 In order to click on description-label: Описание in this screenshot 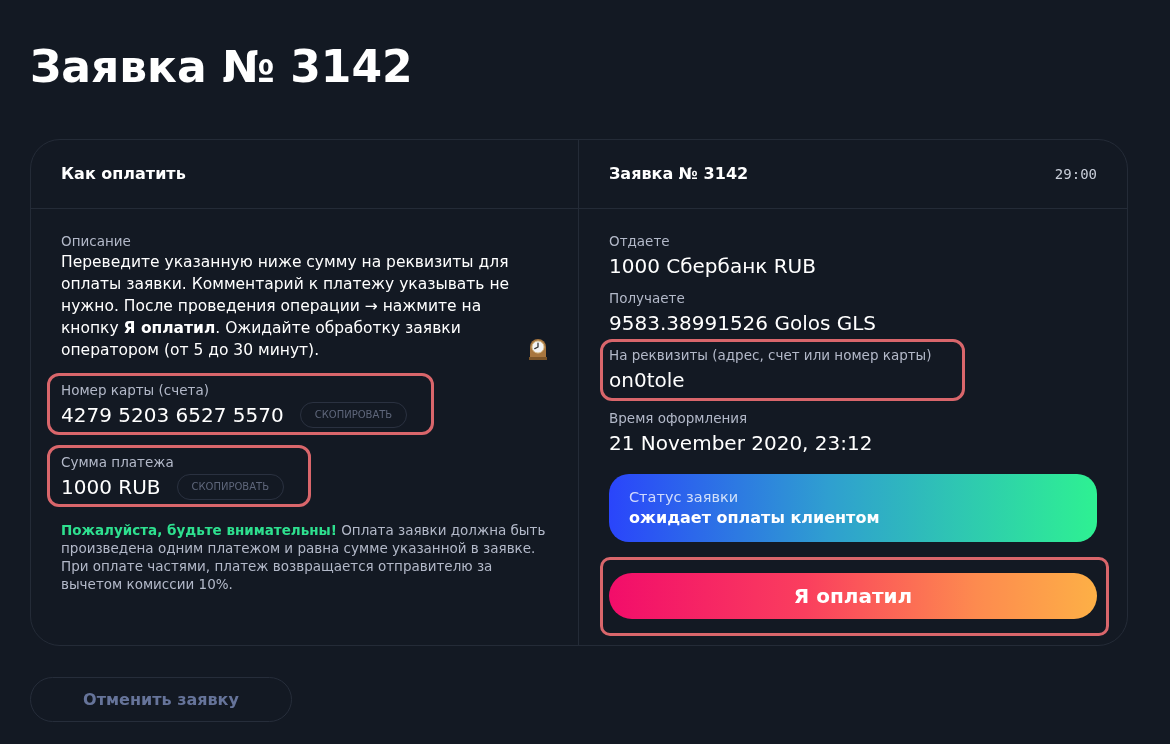, I will do `click(96, 241)`.